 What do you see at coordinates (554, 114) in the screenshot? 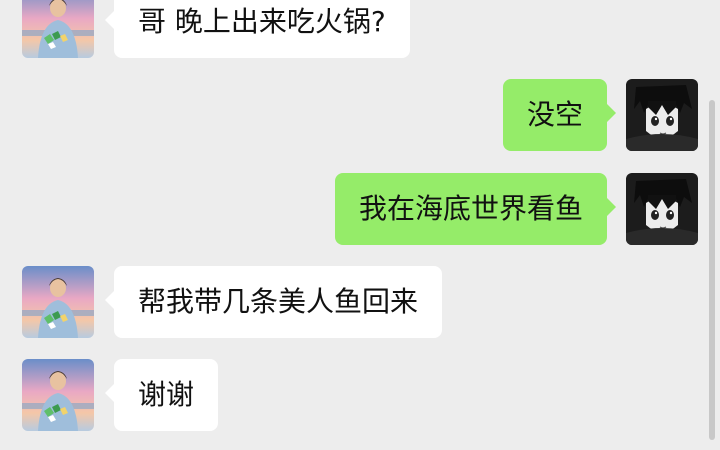
I see `message-text: 没空` at bounding box center [554, 114].